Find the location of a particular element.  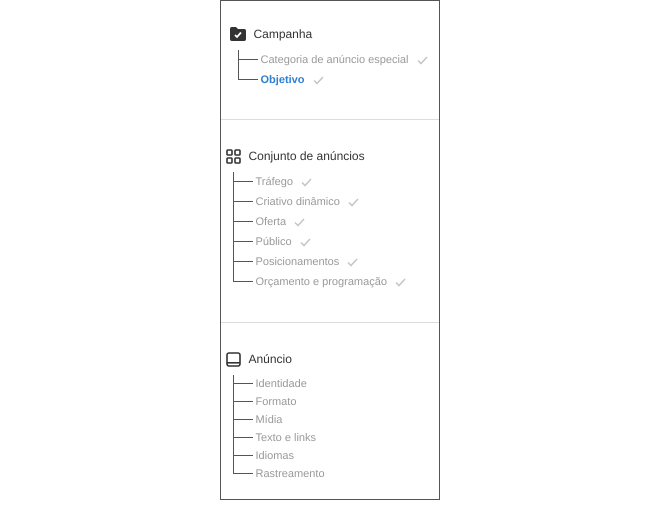

folder-check-icon is located at coordinates (238, 34).